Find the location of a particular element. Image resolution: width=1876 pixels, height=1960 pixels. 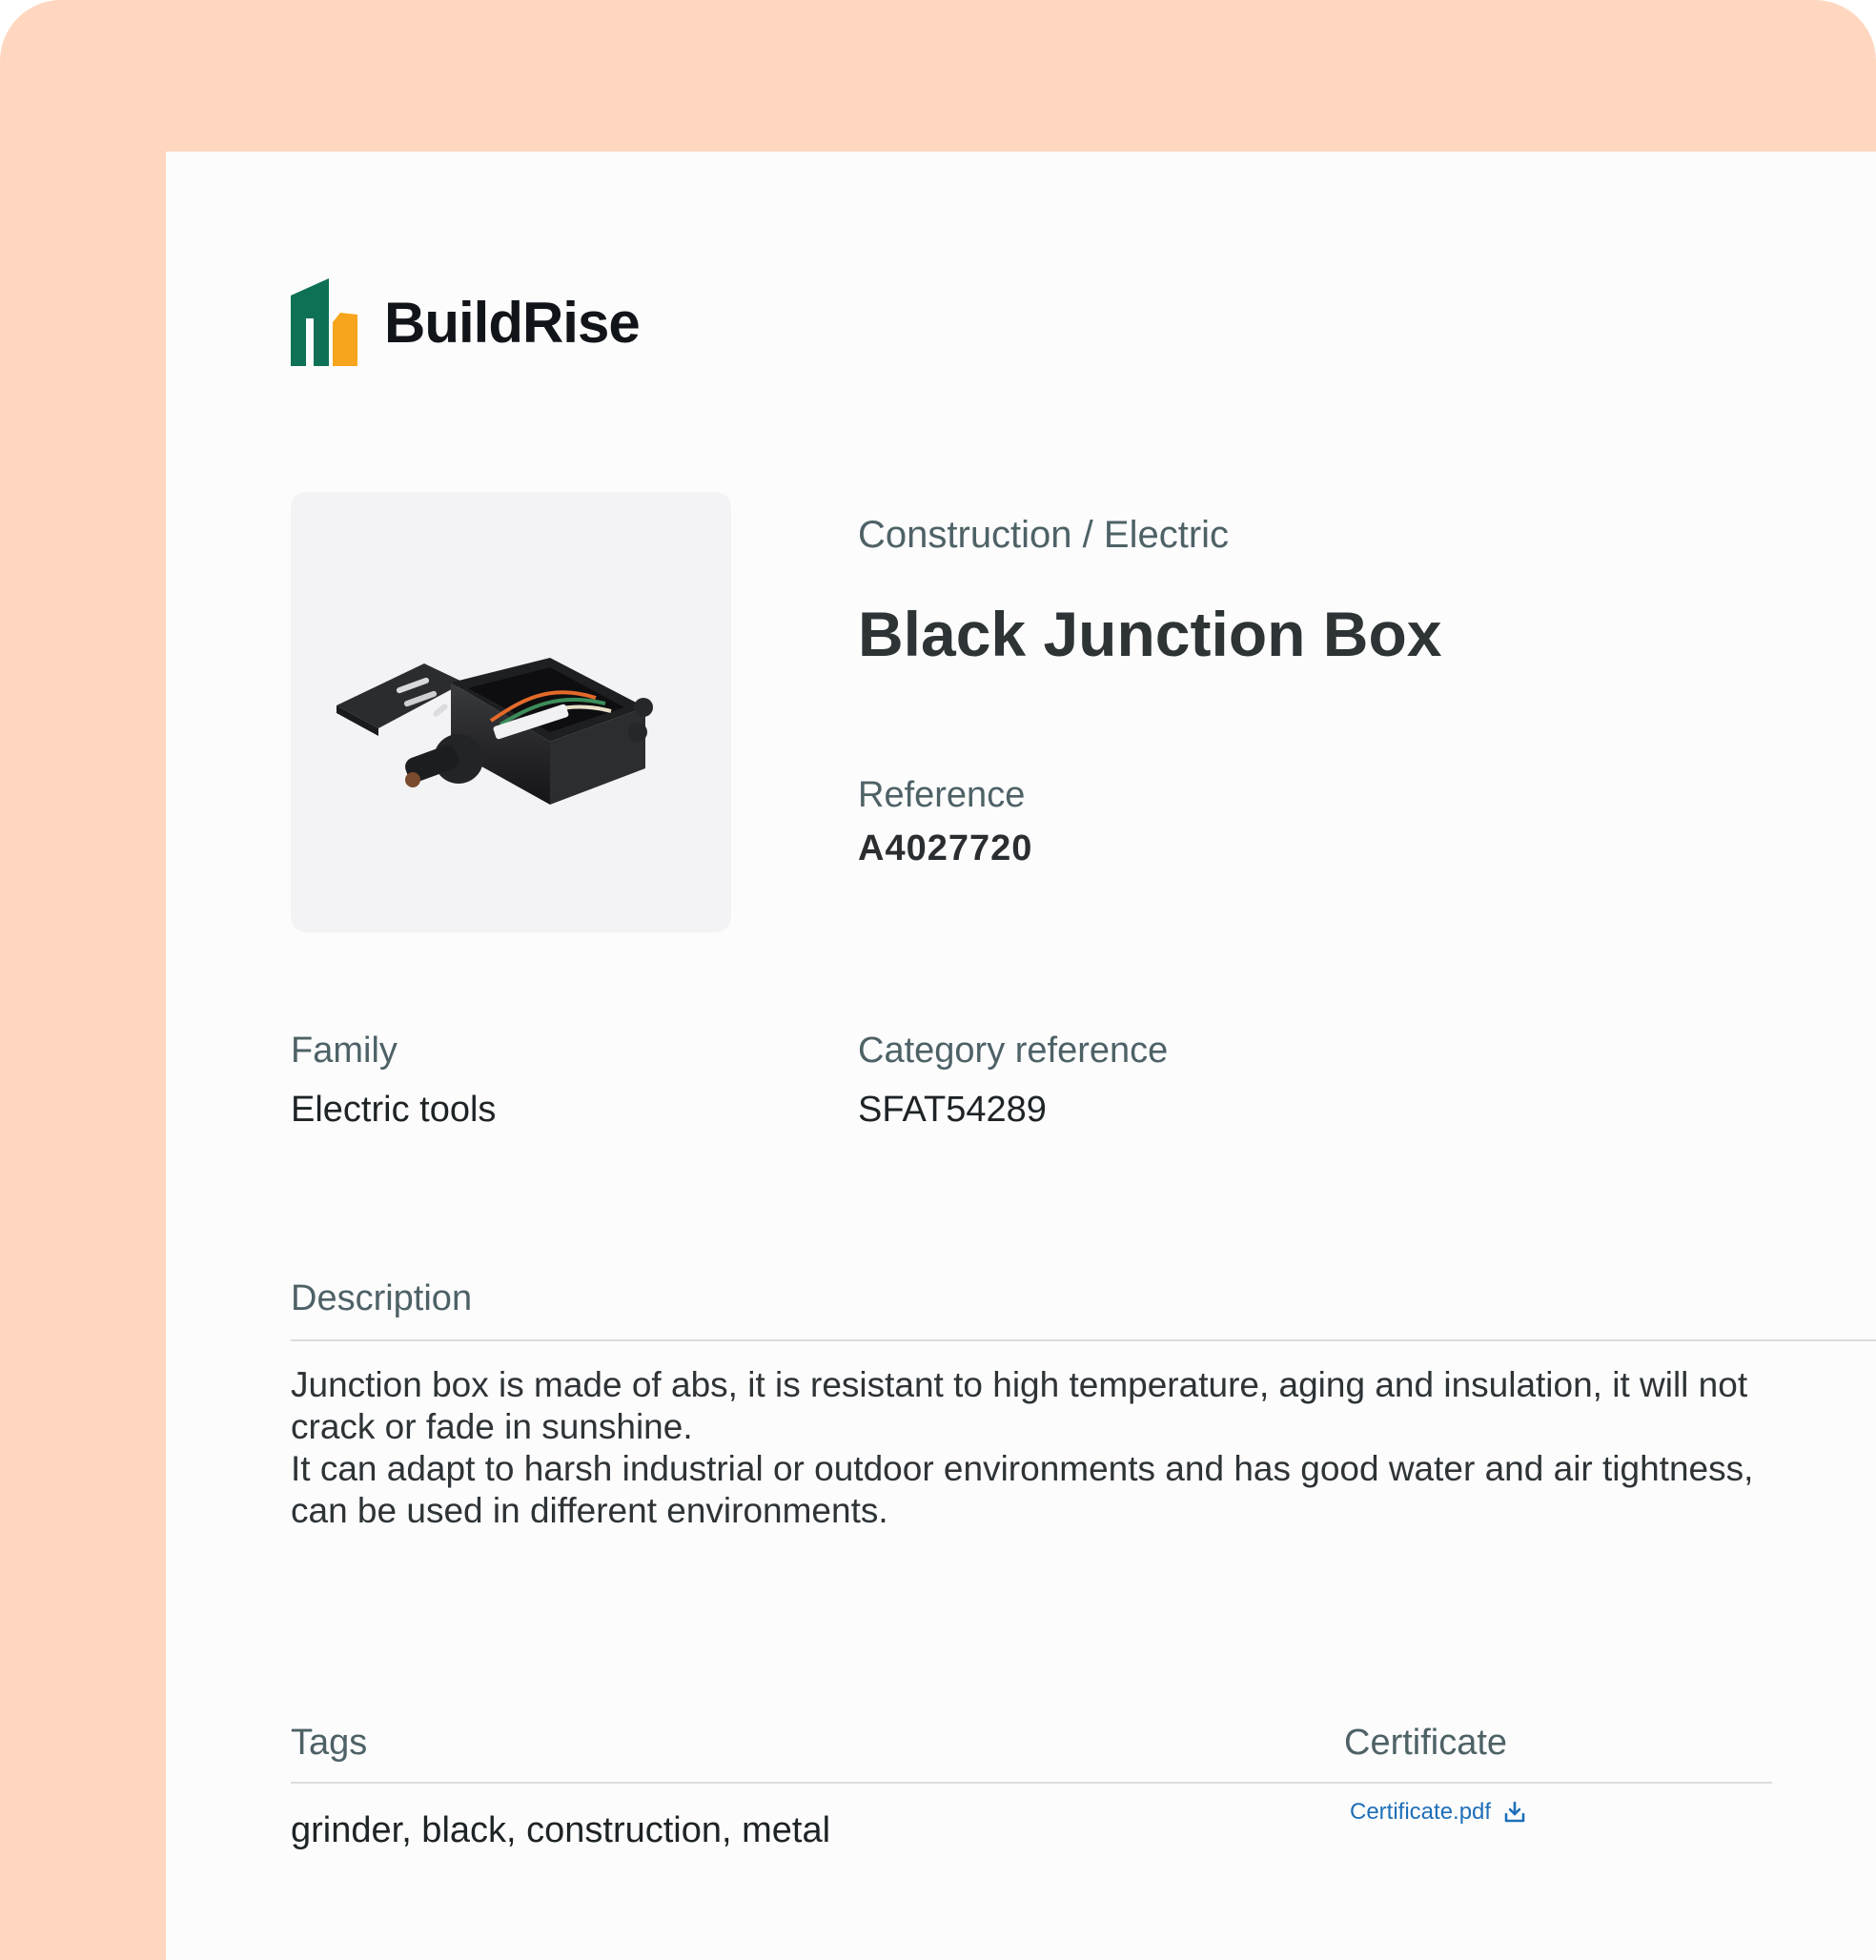

product-image is located at coordinates (511, 712).